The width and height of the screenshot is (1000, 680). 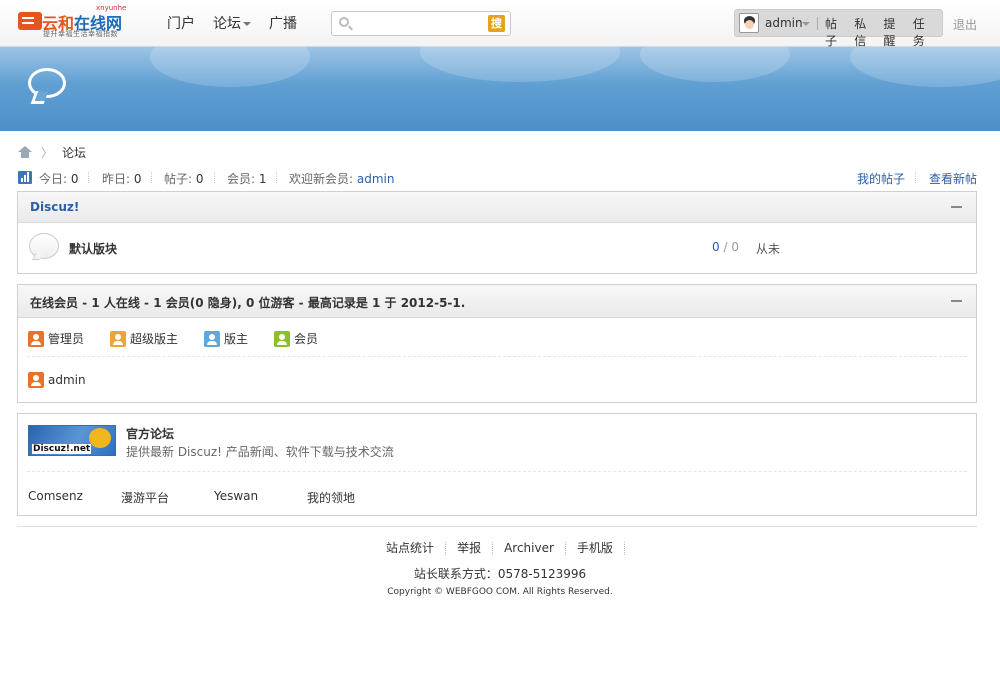 What do you see at coordinates (965, 24) in the screenshot?
I see `logout-link: 退出` at bounding box center [965, 24].